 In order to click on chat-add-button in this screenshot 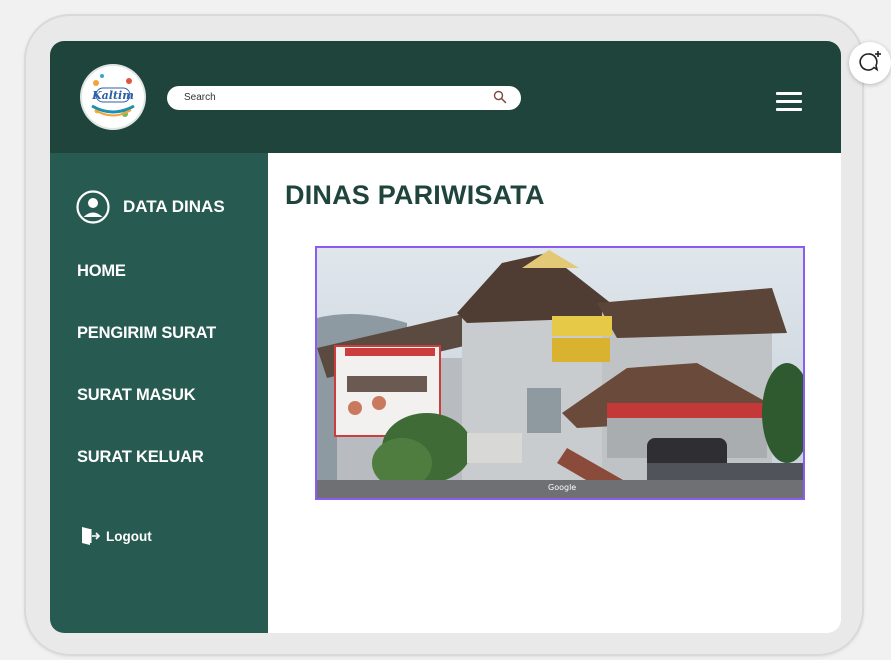, I will do `click(870, 63)`.